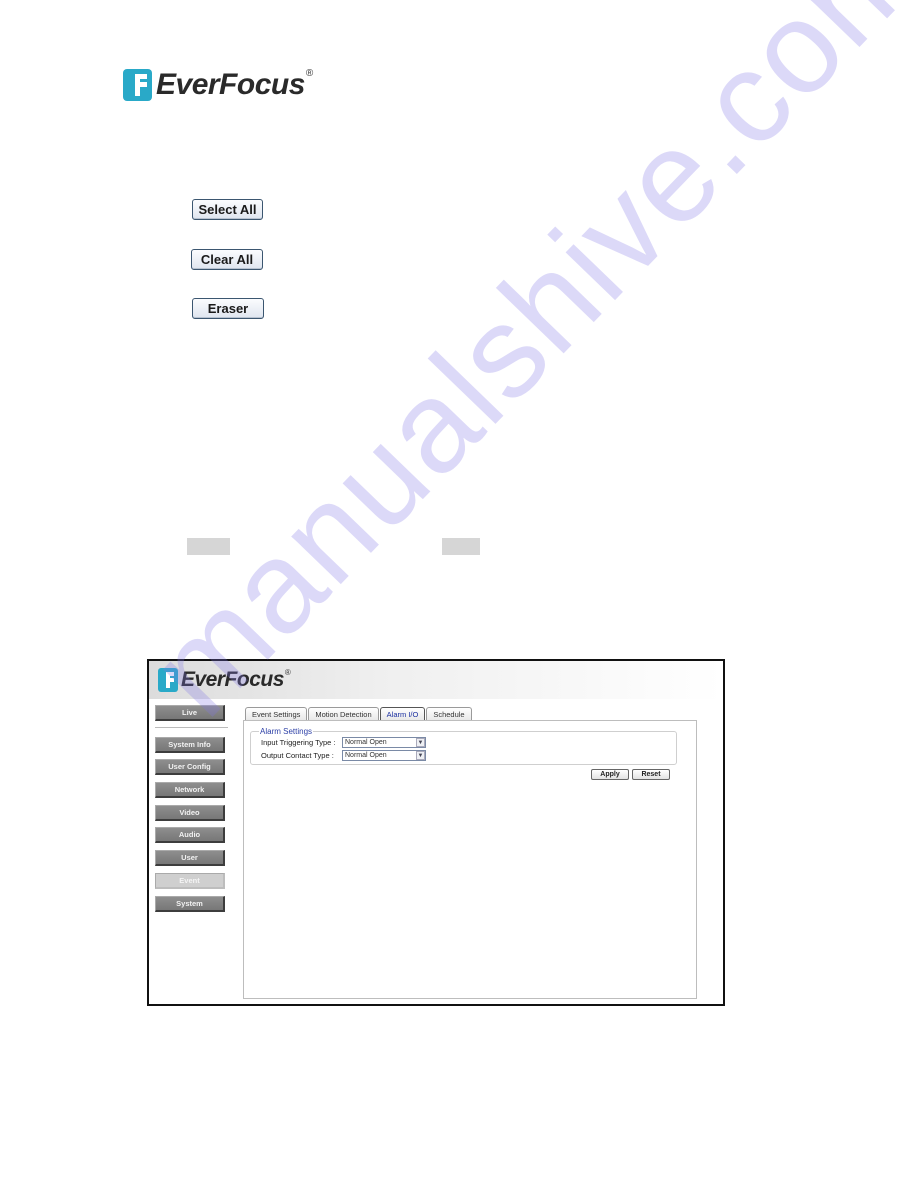 The image size is (918, 1188). Describe the element at coordinates (366, 742) in the screenshot. I see `input-triggering-value: Normal Open` at that location.